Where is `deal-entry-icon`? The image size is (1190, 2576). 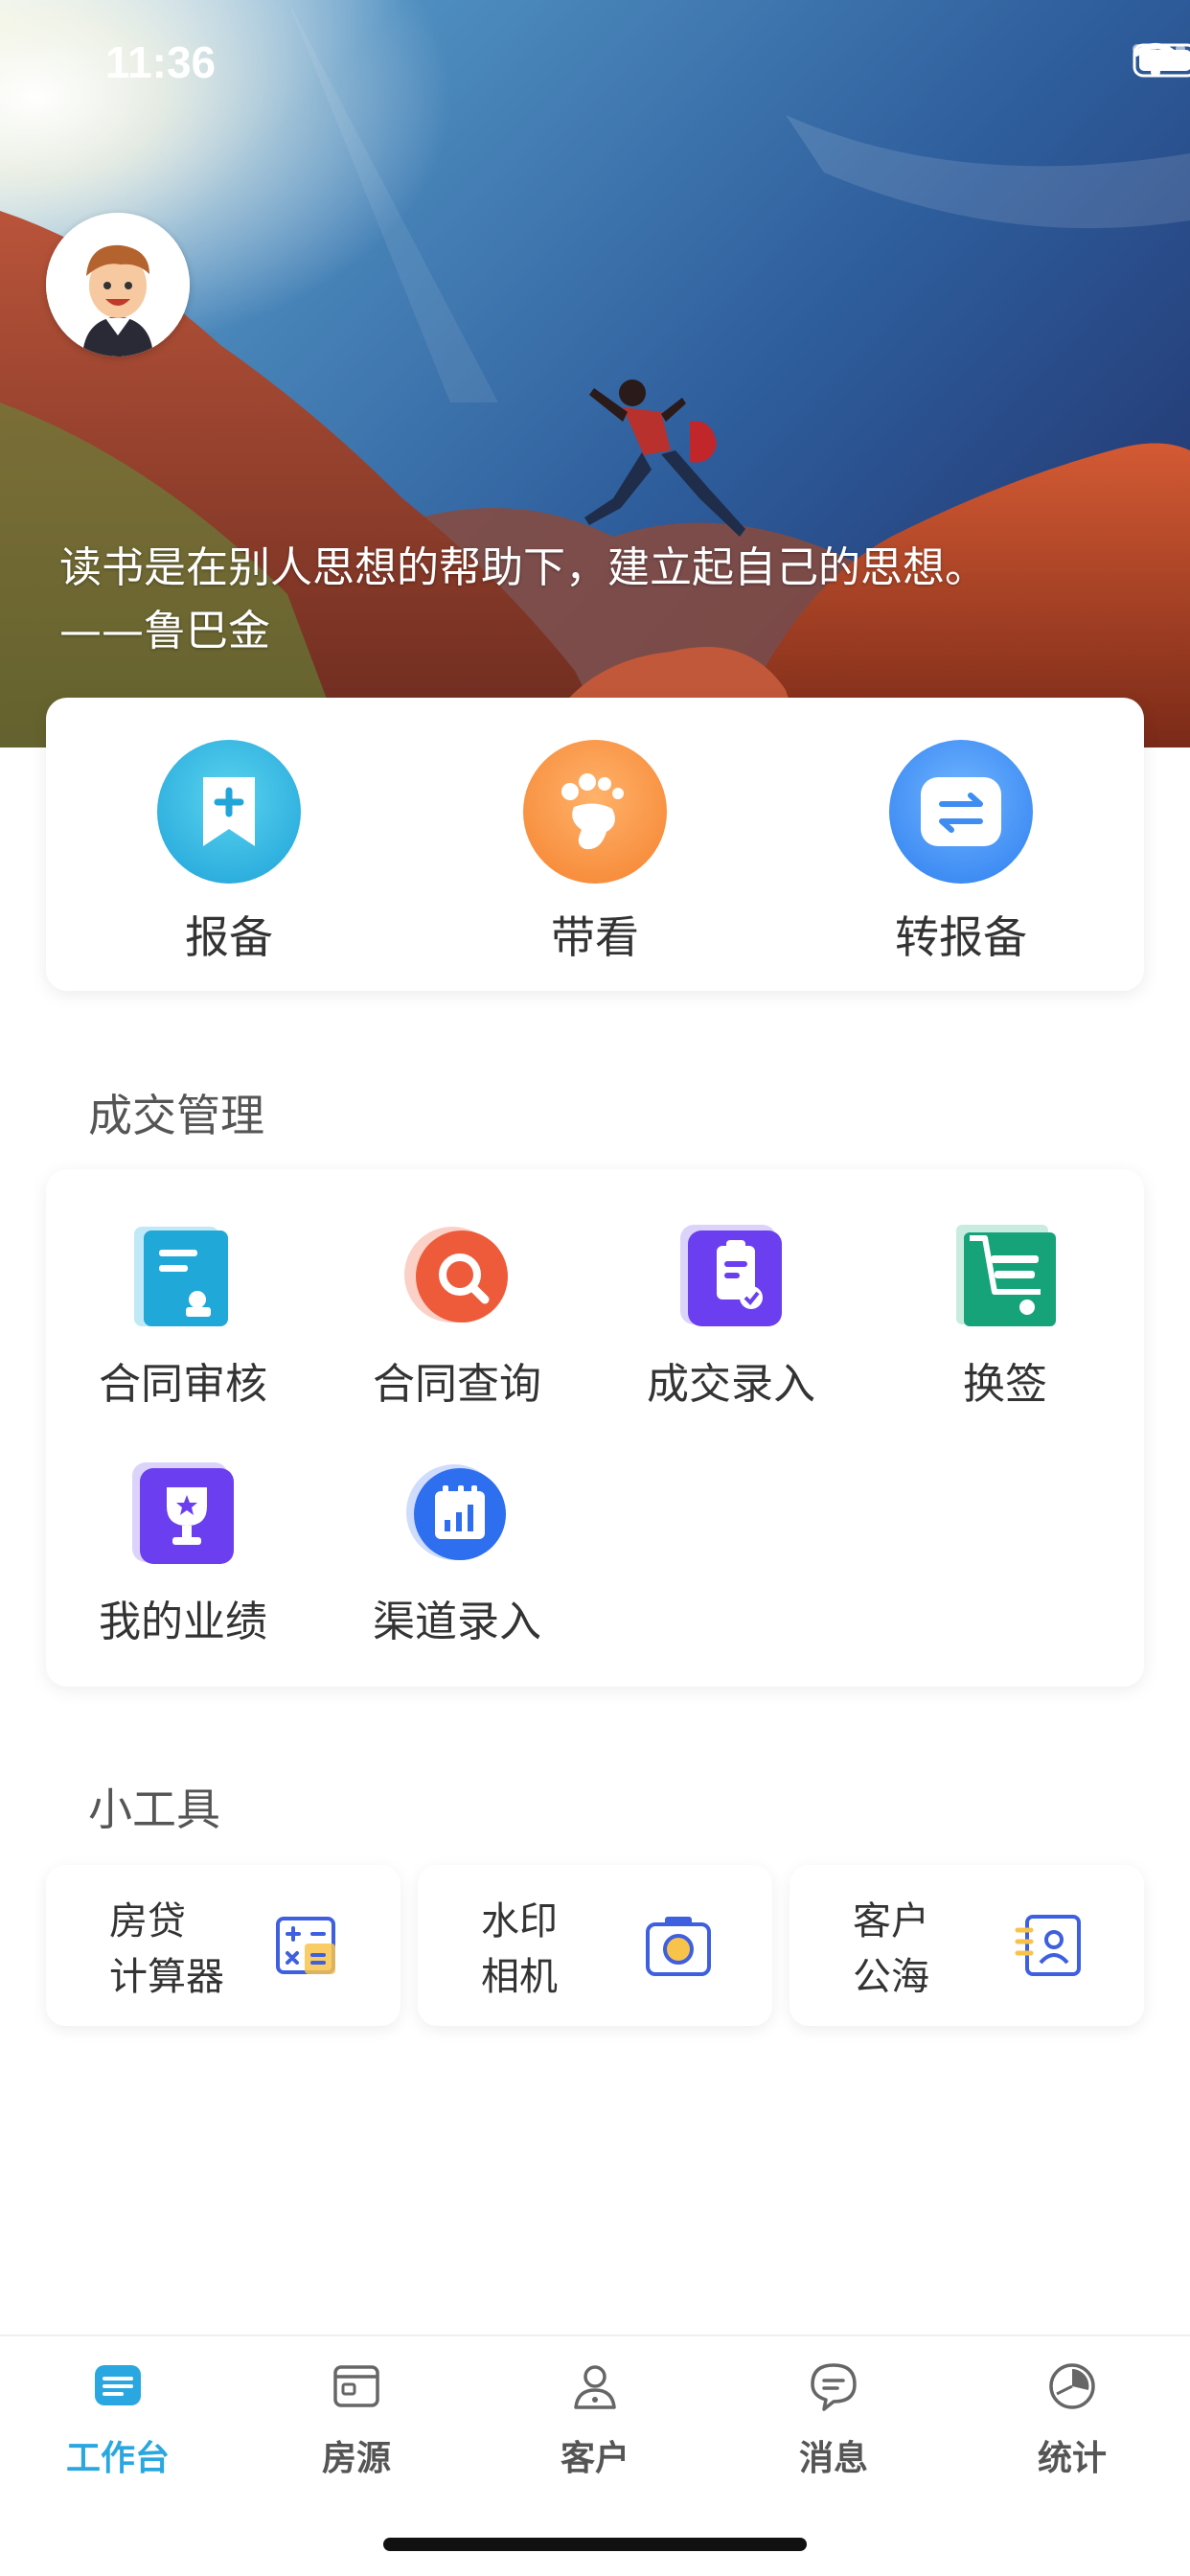 deal-entry-icon is located at coordinates (731, 1275).